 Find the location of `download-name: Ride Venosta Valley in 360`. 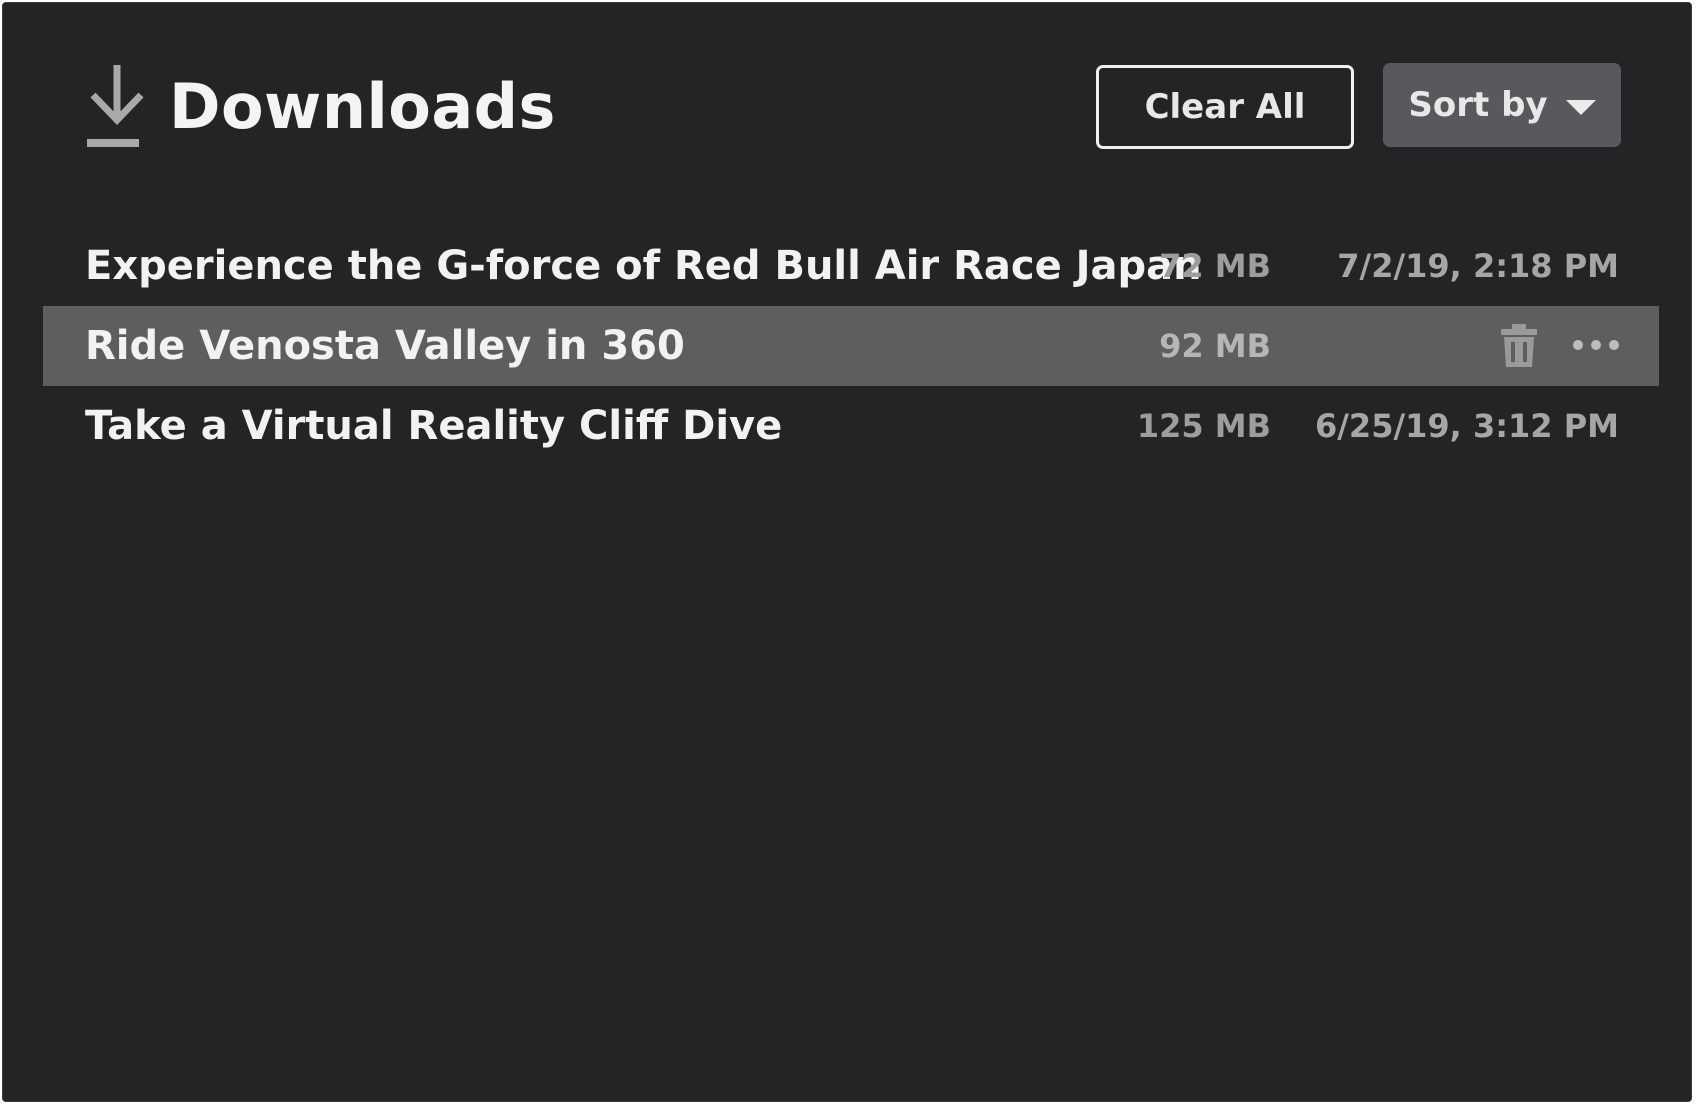

download-name: Ride Venosta Valley in 360 is located at coordinates (385, 346).